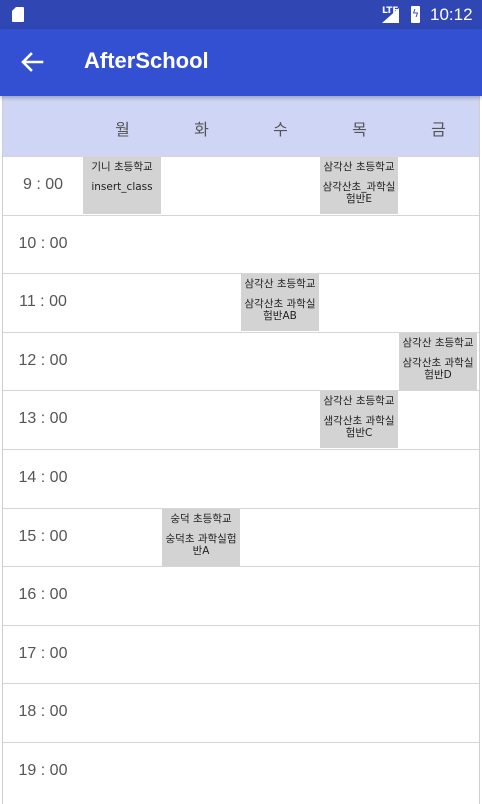 This screenshot has height=804, width=482. Describe the element at coordinates (43, 770) in the screenshot. I see `time-label: 19 : 00` at that location.